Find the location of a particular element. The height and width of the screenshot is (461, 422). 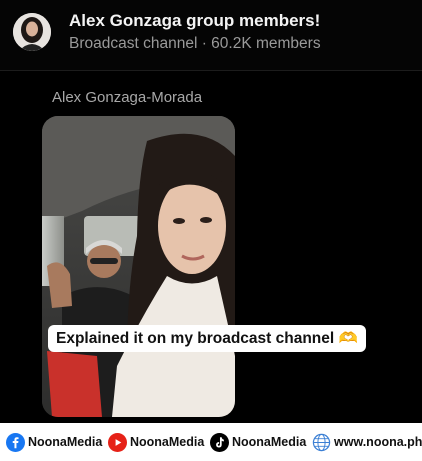

channel-subtitle: Broadcast channel · 60.2K members is located at coordinates (195, 43).